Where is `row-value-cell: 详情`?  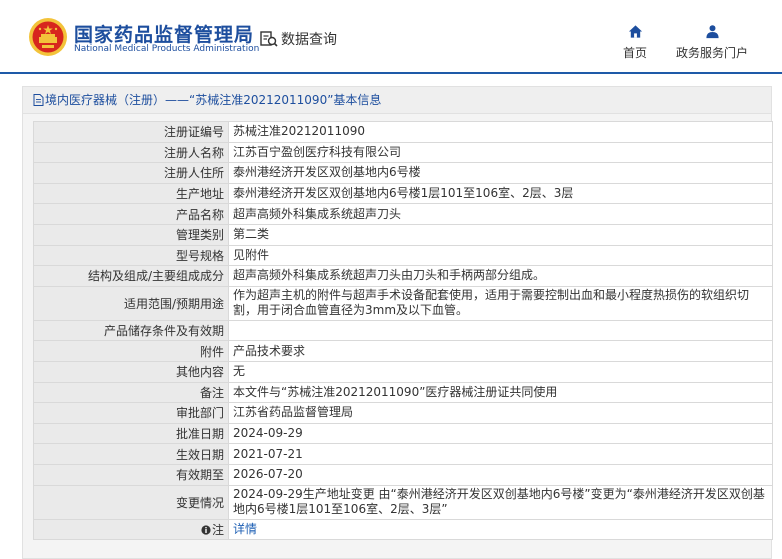 row-value-cell: 详情 is located at coordinates (500, 529).